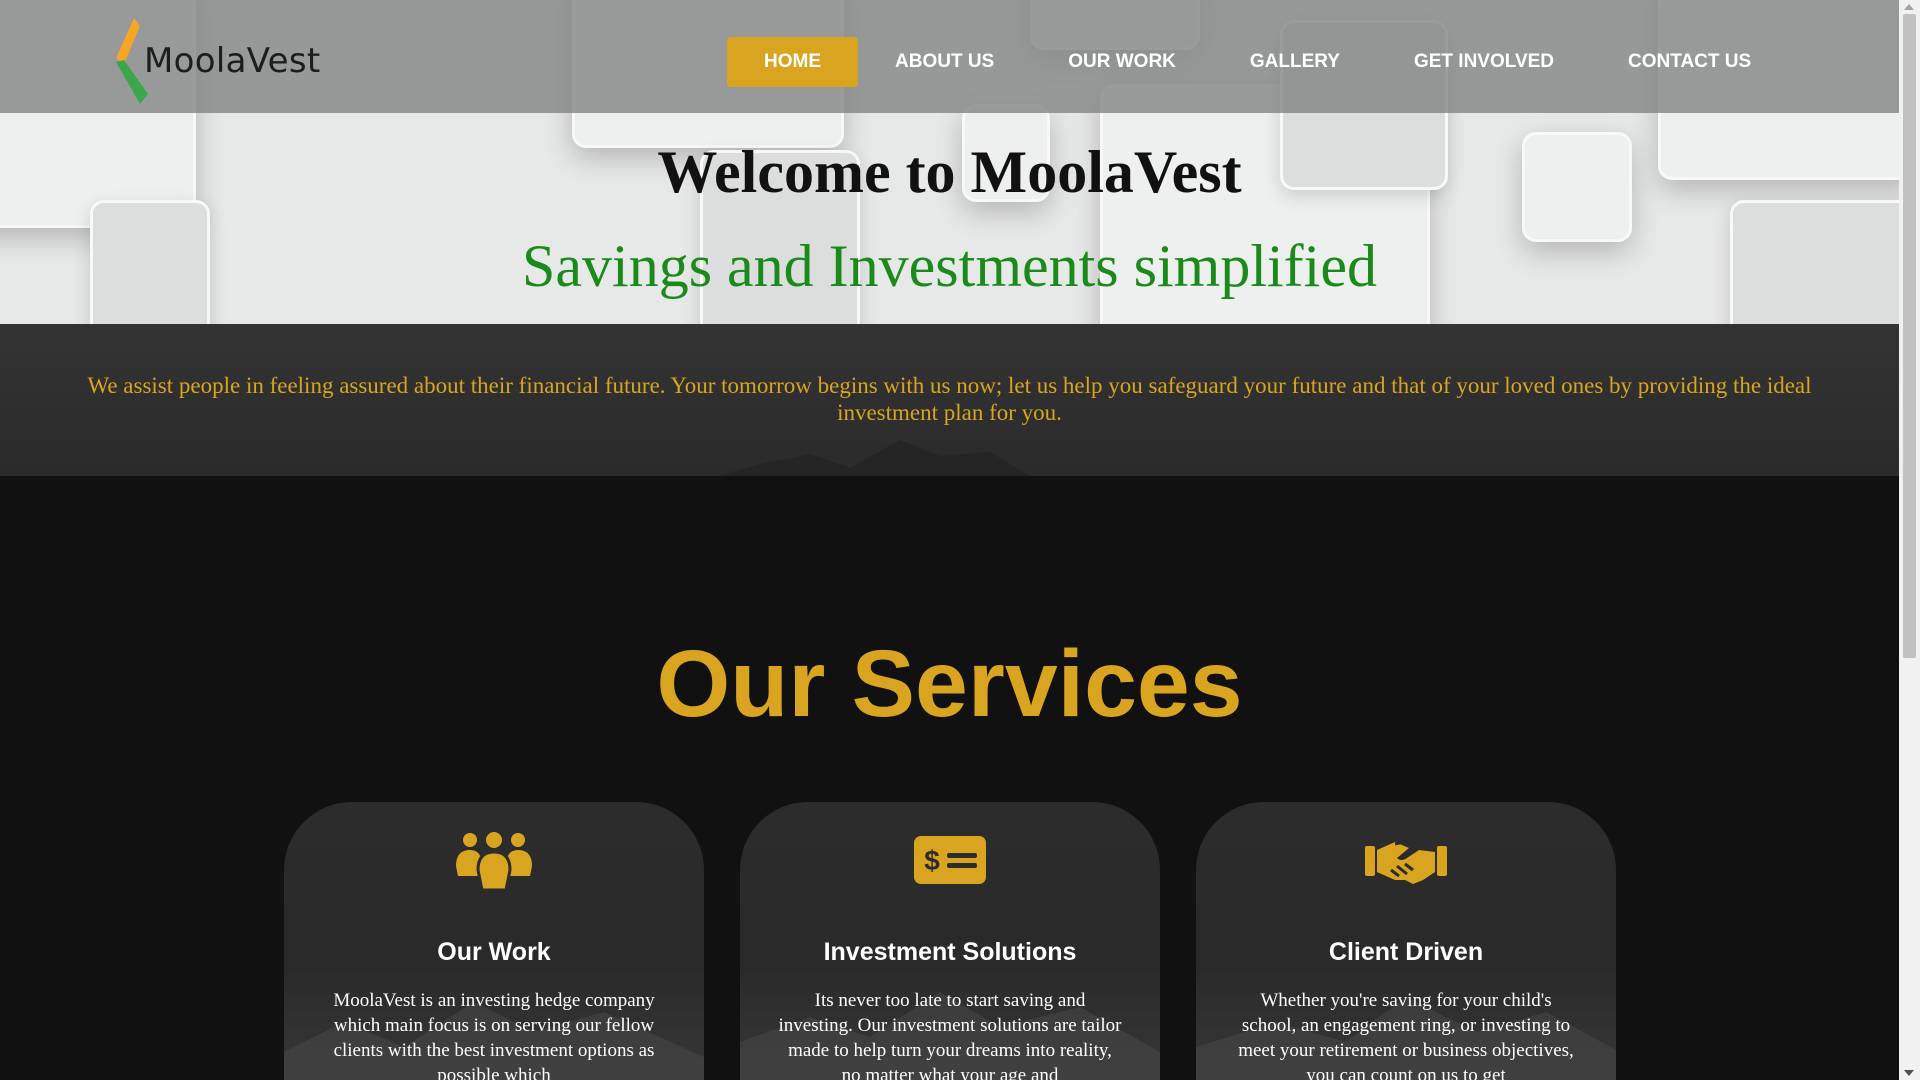 The height and width of the screenshot is (1080, 1920). I want to click on vertical-scrollbar, so click(1909, 540).